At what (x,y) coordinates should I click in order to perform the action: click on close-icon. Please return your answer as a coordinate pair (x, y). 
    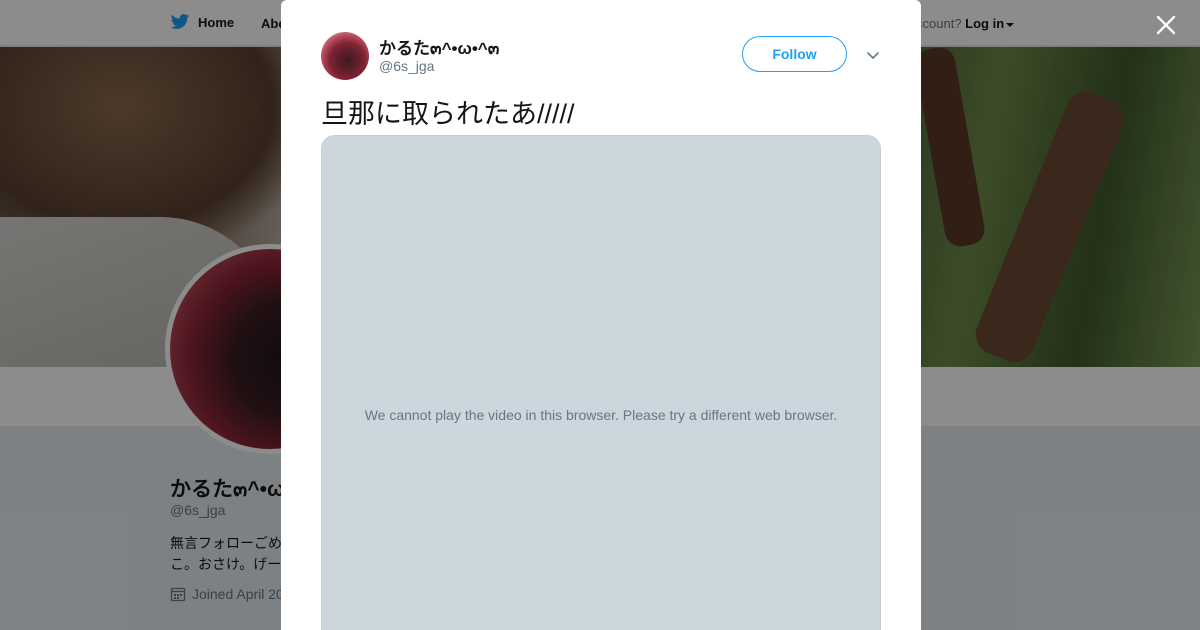
    Looking at the image, I should click on (1166, 25).